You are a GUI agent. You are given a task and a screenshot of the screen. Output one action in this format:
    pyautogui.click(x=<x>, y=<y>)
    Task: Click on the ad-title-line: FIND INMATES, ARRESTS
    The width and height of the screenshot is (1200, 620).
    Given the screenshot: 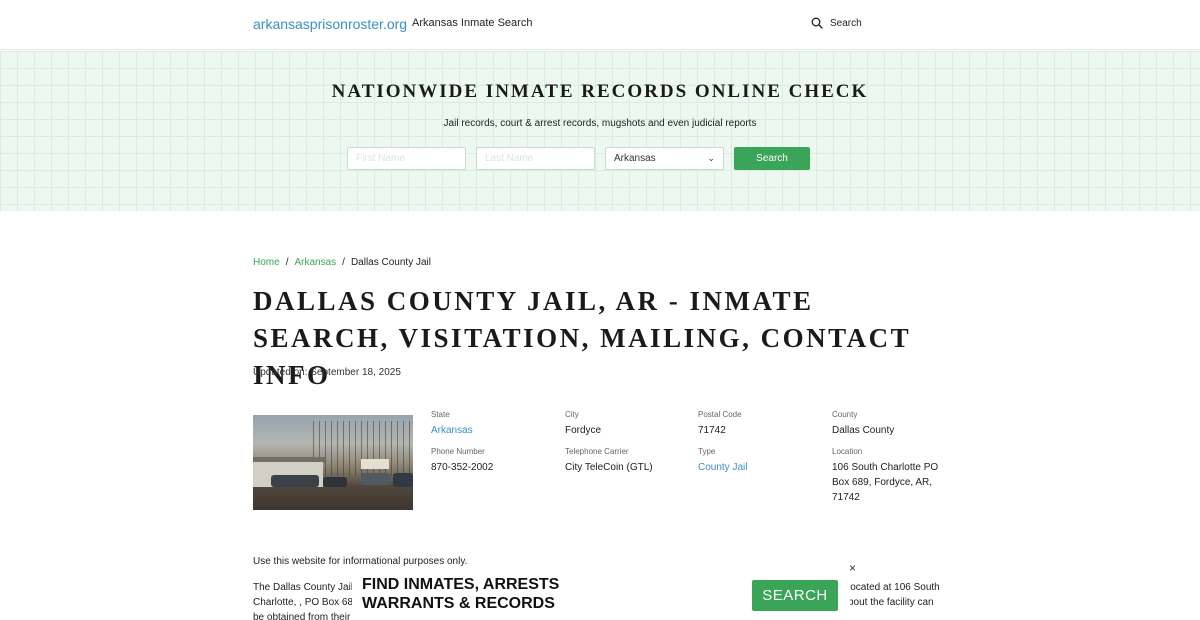 What is the action you would take?
    pyautogui.click(x=461, y=584)
    